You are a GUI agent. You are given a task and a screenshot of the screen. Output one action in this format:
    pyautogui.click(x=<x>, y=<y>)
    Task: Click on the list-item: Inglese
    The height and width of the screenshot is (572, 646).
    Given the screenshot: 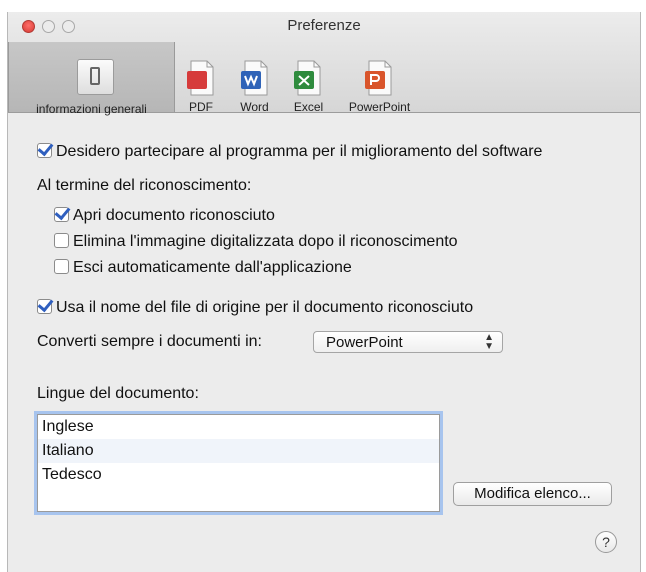 What is the action you would take?
    pyautogui.click(x=238, y=427)
    